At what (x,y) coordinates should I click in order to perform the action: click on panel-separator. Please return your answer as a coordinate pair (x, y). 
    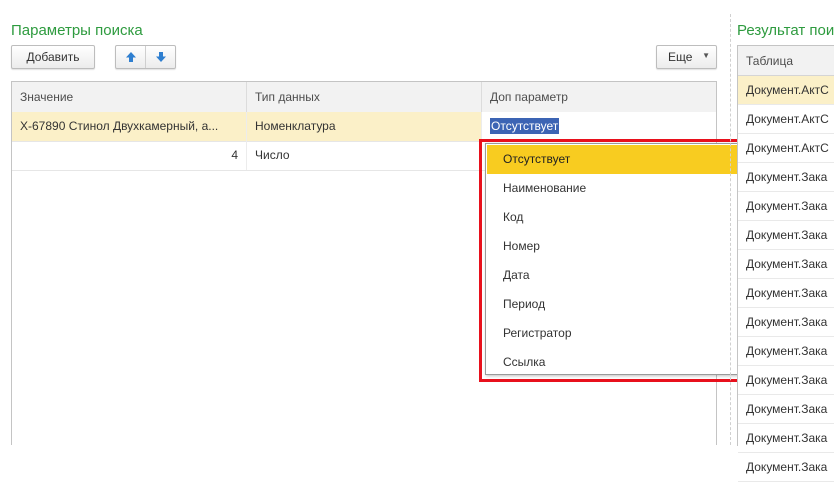
    Looking at the image, I should click on (730, 229).